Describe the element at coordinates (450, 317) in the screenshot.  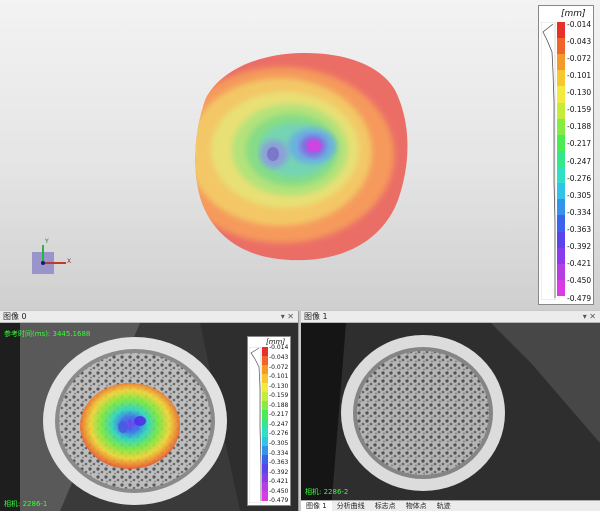
I see `panel-1-title-bar: 图像 1 ▾ ✕` at that location.